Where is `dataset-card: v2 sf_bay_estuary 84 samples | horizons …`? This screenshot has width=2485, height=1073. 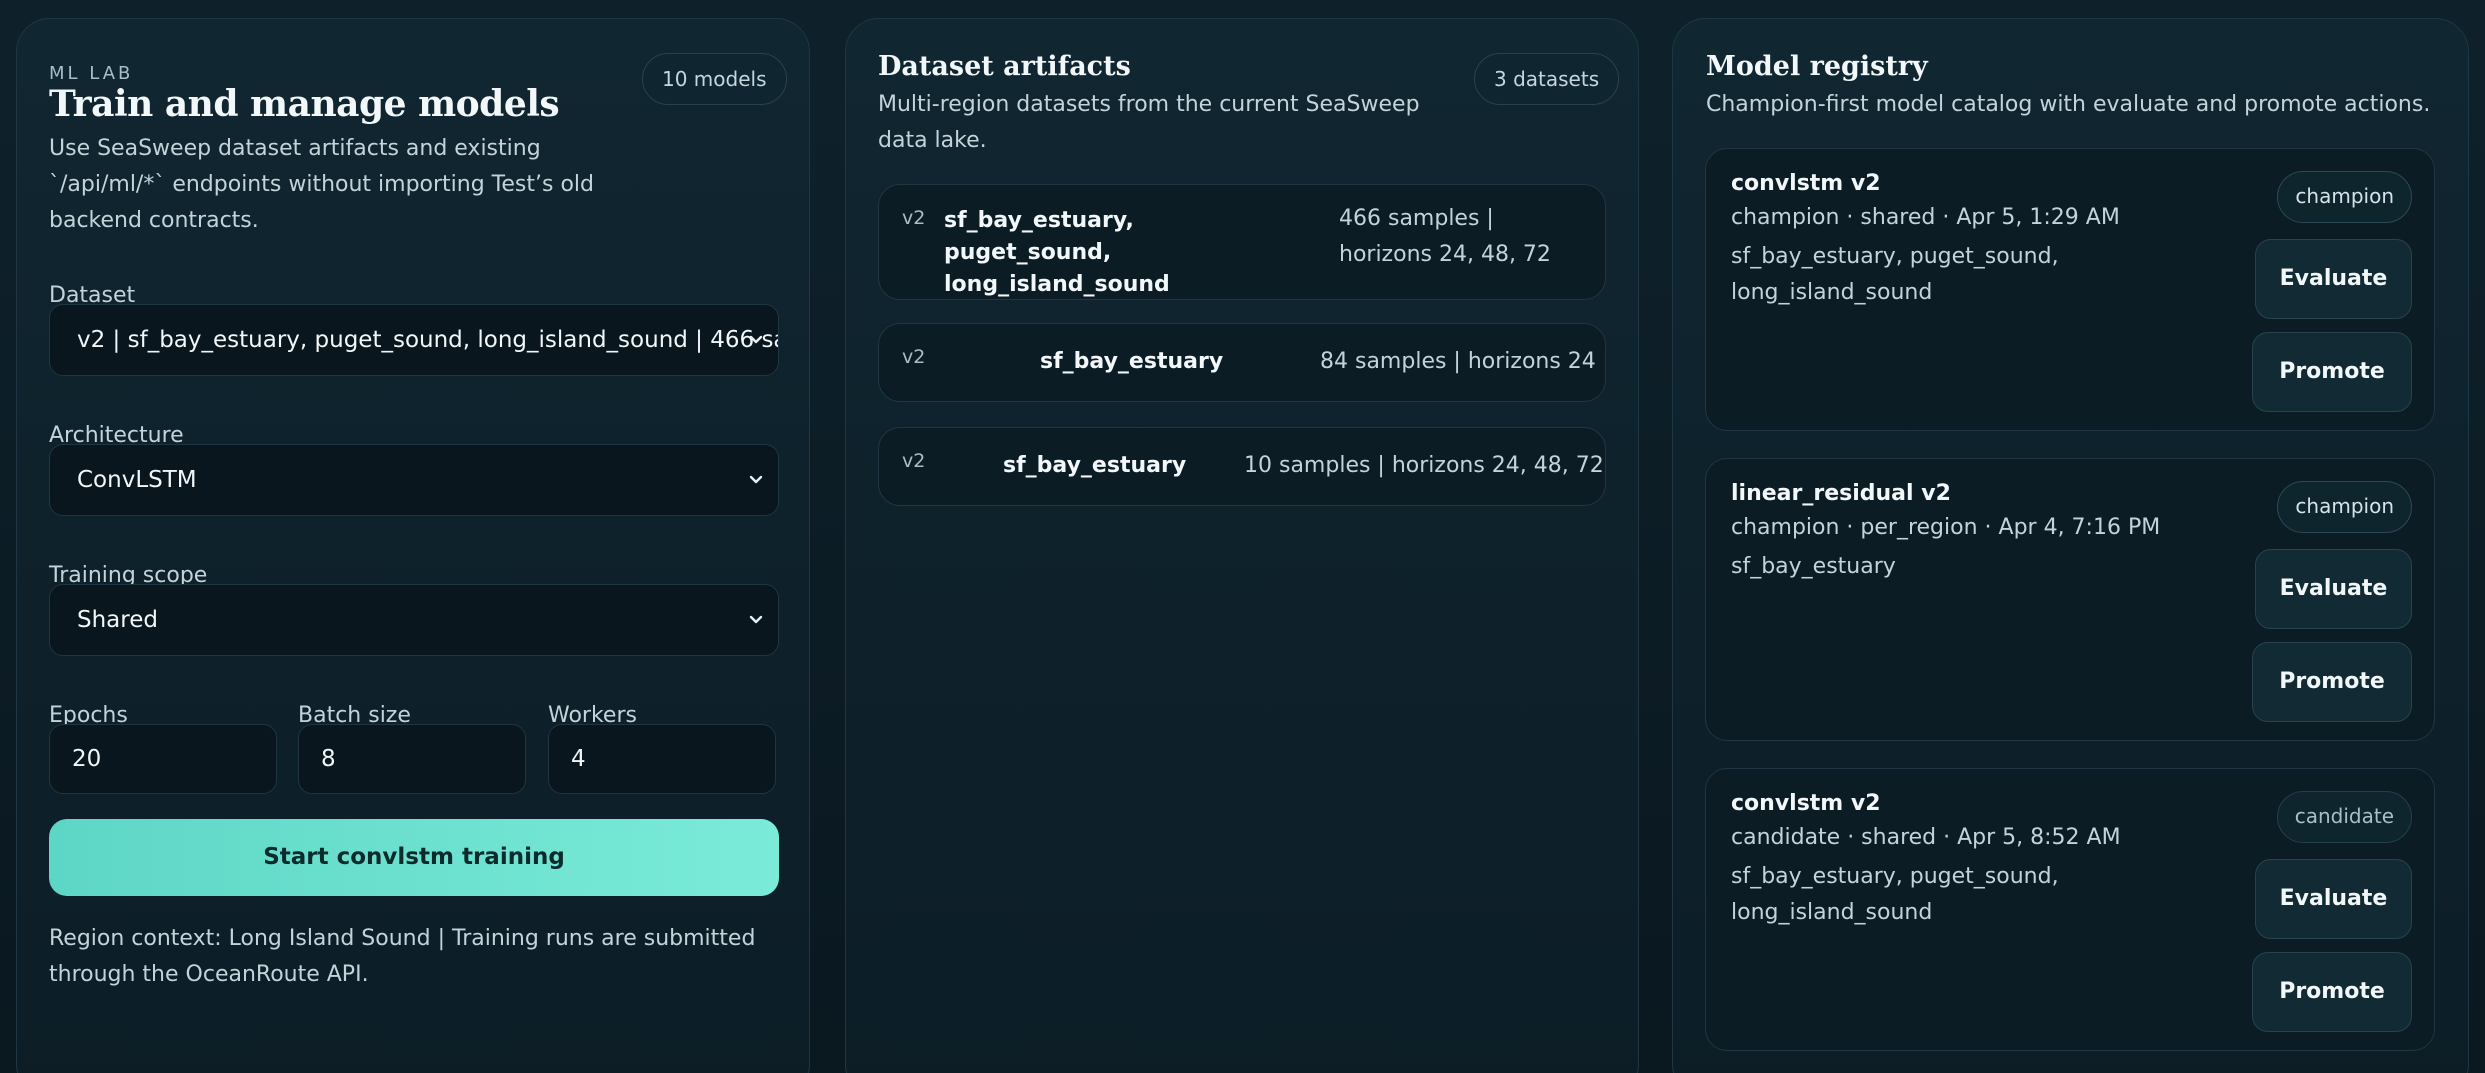 dataset-card: v2 sf_bay_estuary 84 samples | horizons … is located at coordinates (1242, 362).